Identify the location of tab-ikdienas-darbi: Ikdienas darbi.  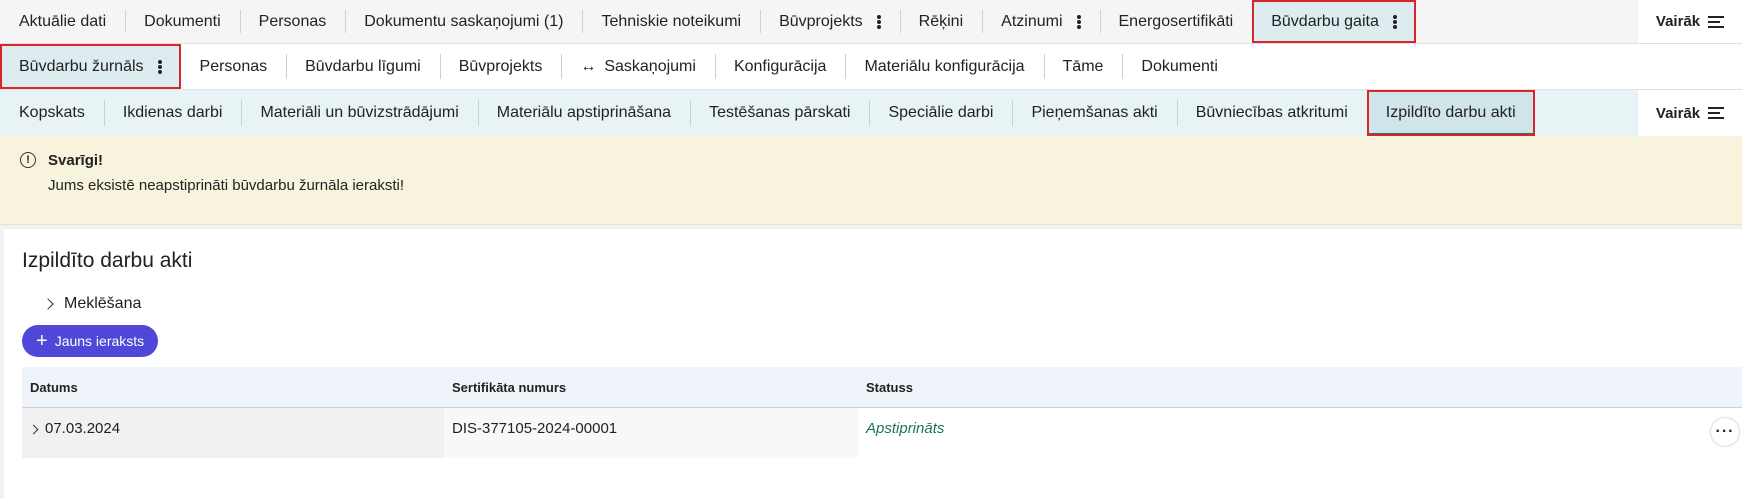
(172, 113).